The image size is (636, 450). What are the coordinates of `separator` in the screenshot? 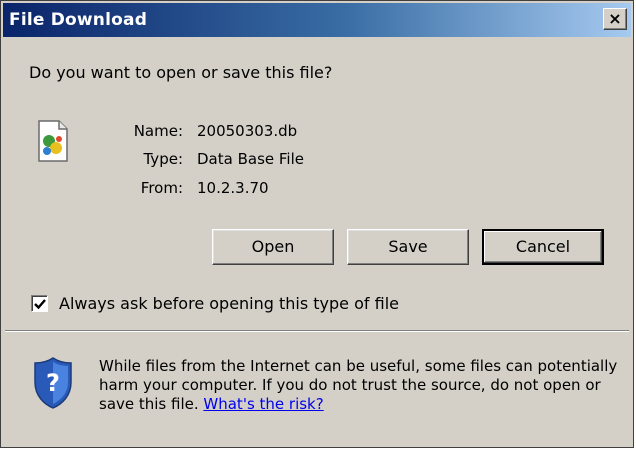 It's located at (317, 331).